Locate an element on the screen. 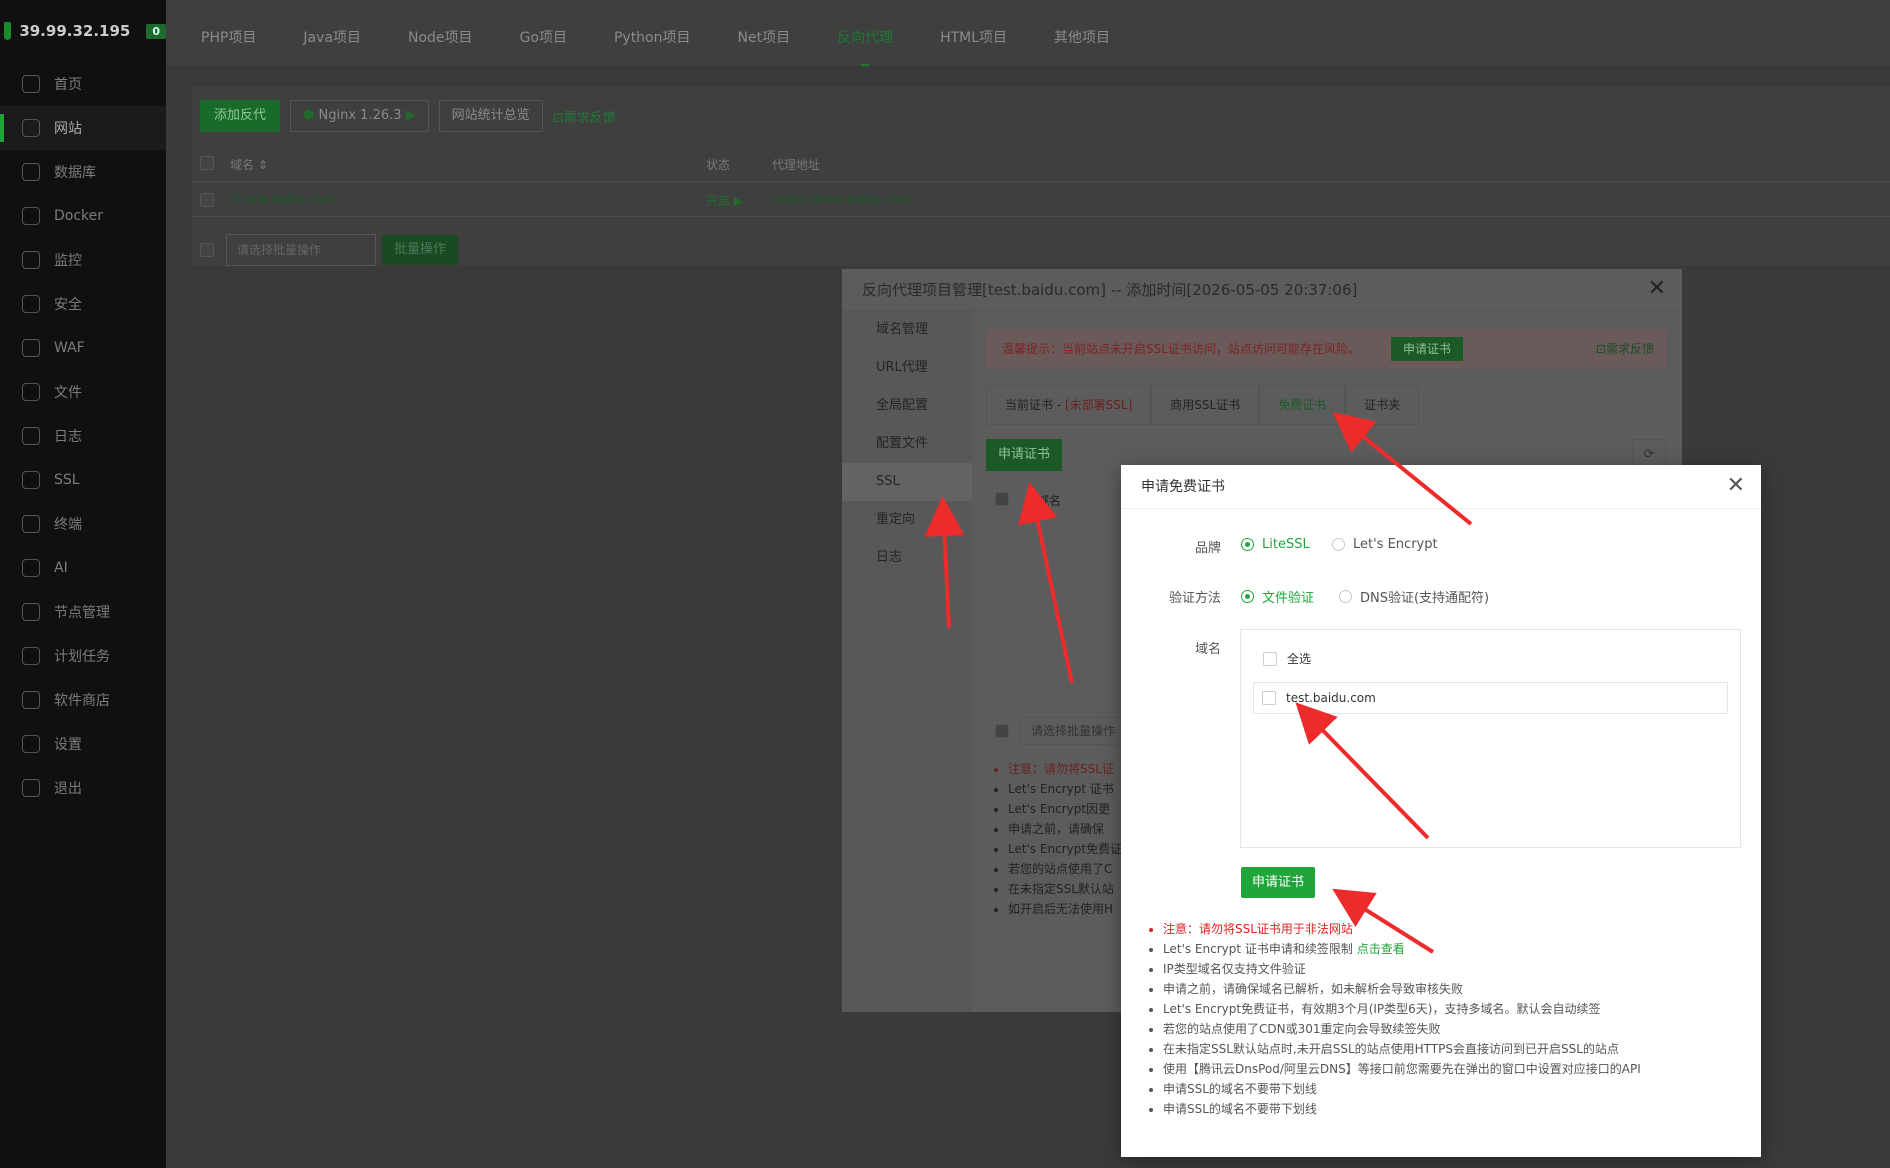  domain-item: test.baidu.com is located at coordinates (1490, 698).